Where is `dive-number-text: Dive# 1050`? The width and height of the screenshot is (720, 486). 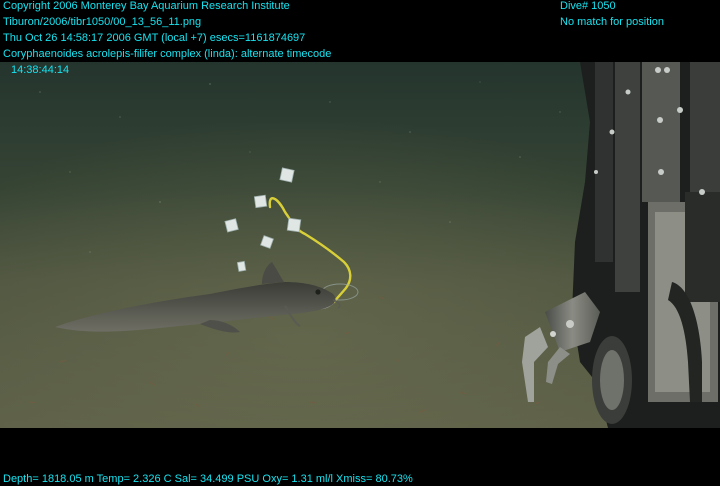 dive-number-text: Dive# 1050 is located at coordinates (588, 6).